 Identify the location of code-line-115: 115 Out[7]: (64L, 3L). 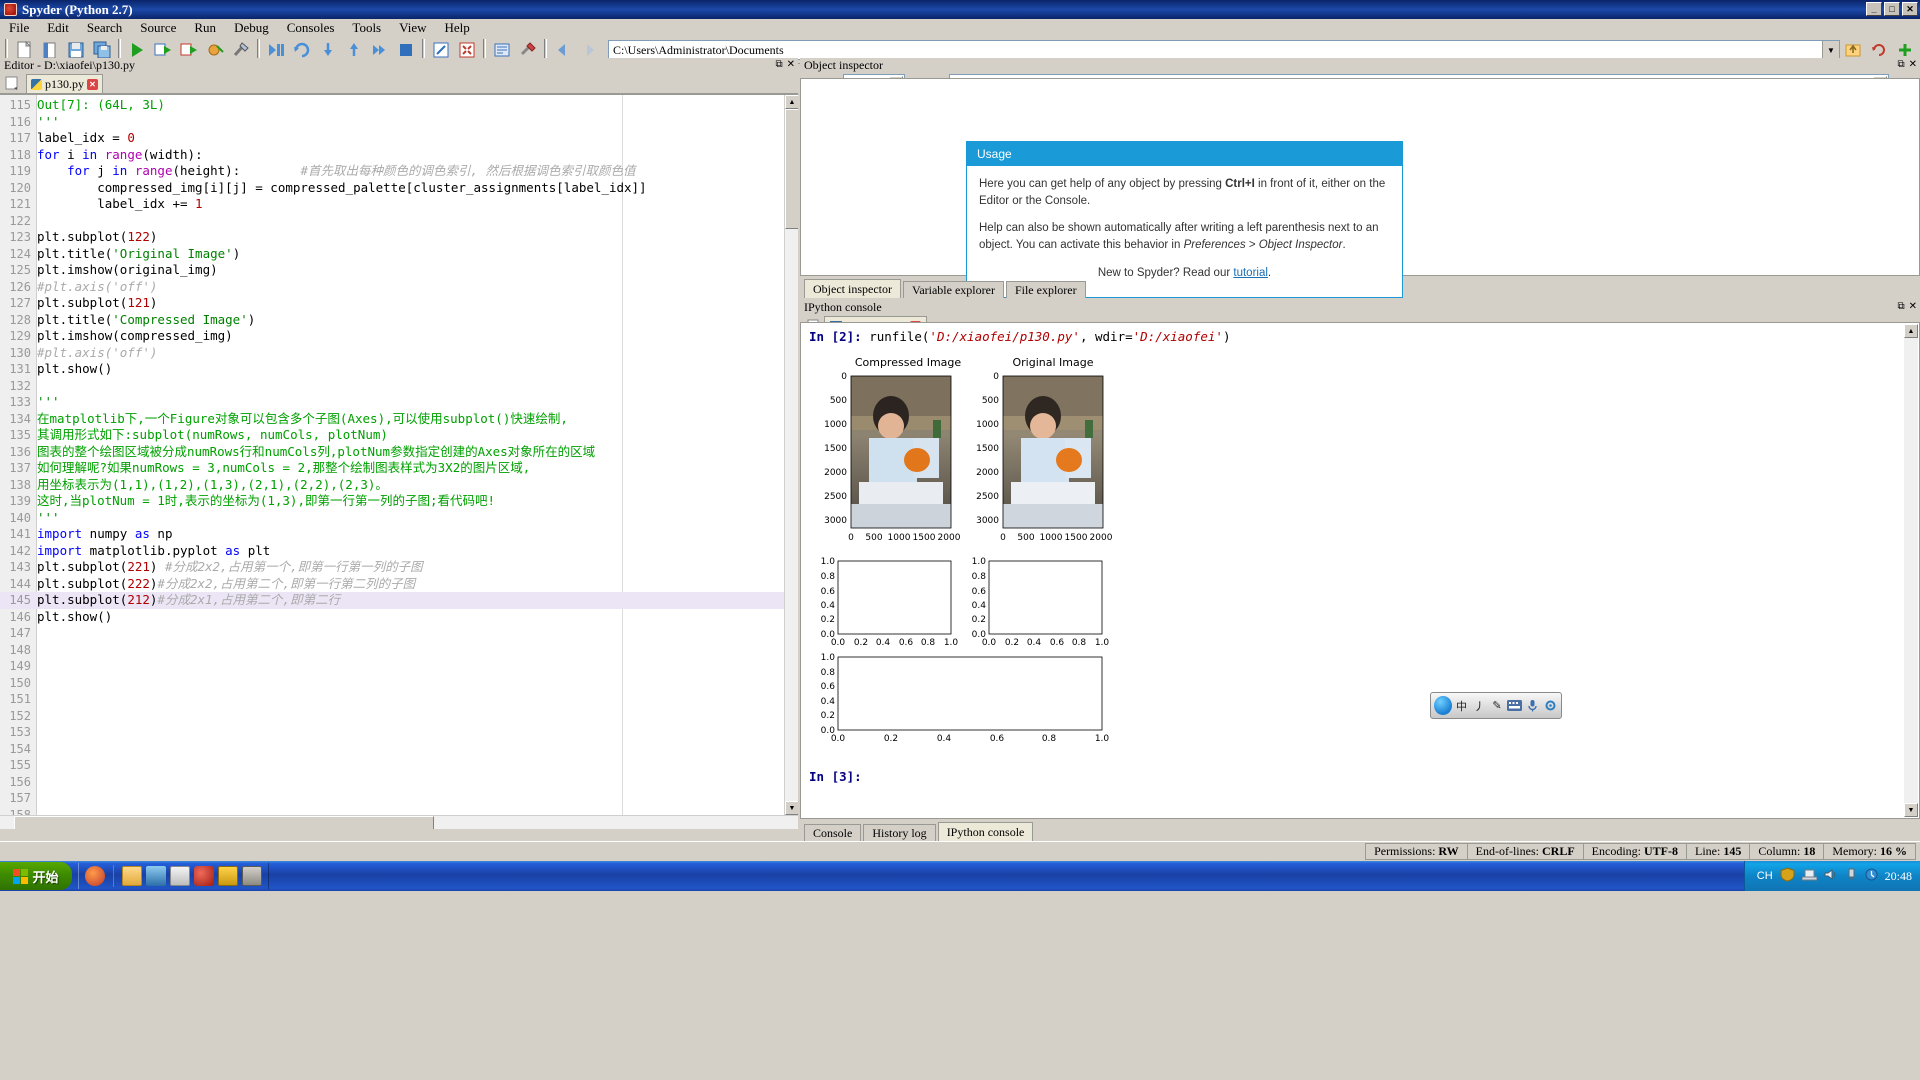
(392, 105).